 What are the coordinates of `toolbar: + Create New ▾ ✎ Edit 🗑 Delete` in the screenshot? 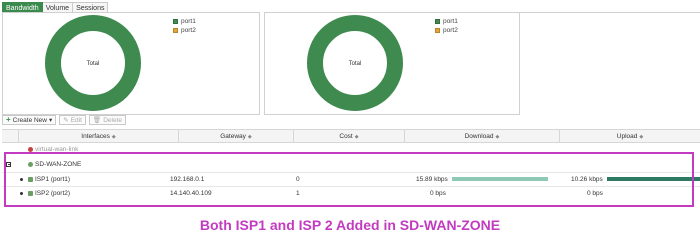 It's located at (64, 120).